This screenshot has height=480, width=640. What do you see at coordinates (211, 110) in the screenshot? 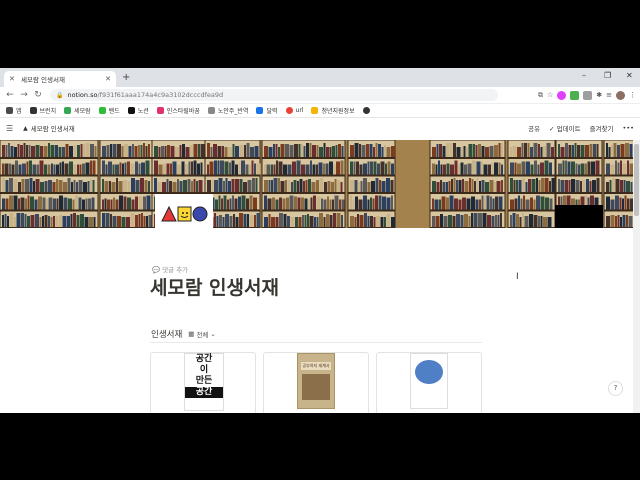
I see `doc-icon` at bounding box center [211, 110].